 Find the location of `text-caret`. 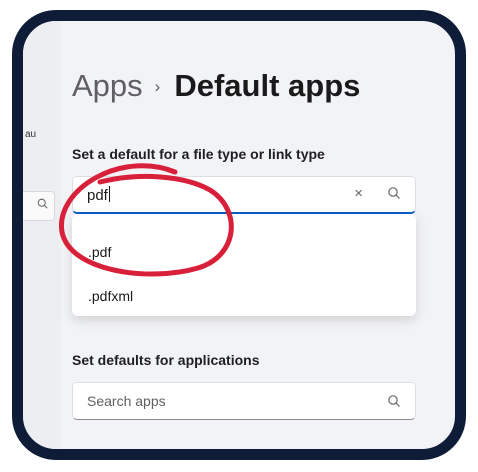

text-caret is located at coordinates (109, 194).